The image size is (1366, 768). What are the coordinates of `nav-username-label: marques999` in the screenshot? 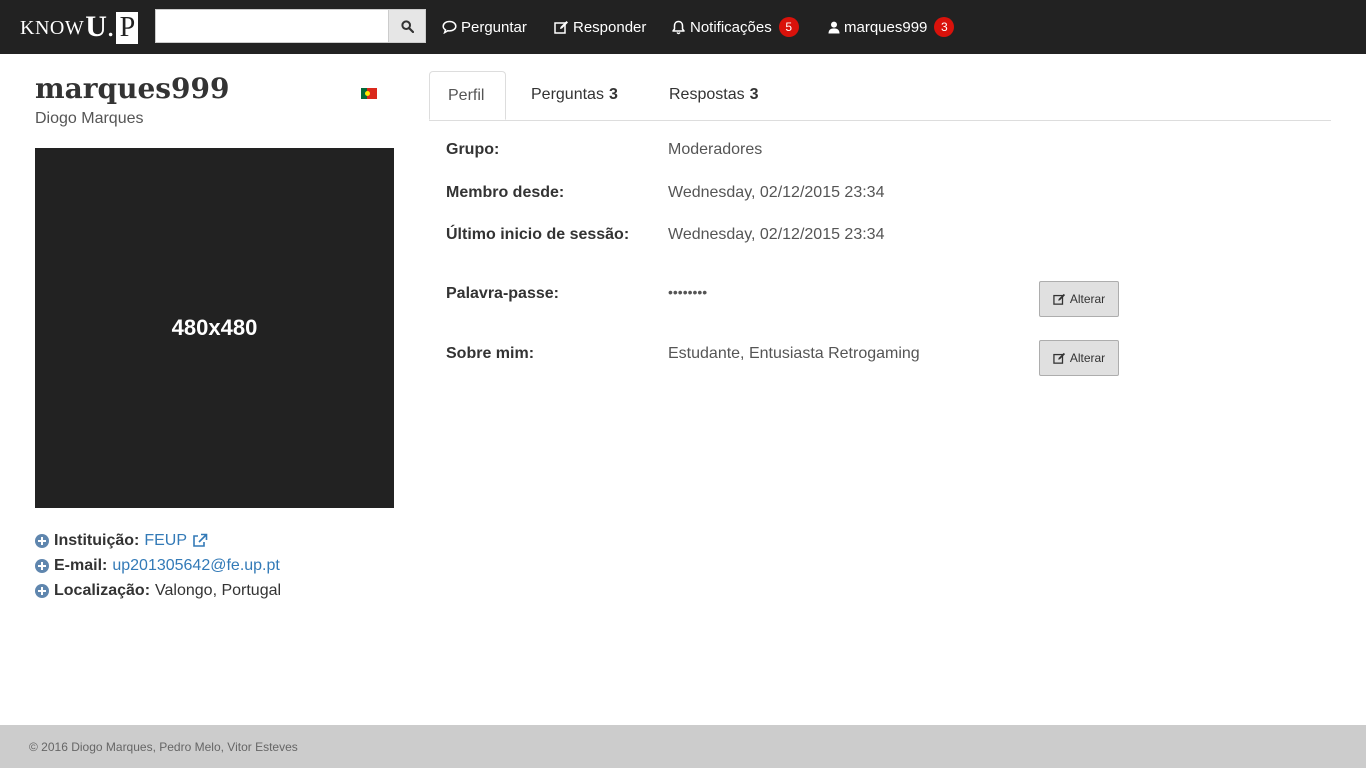 It's located at (886, 27).